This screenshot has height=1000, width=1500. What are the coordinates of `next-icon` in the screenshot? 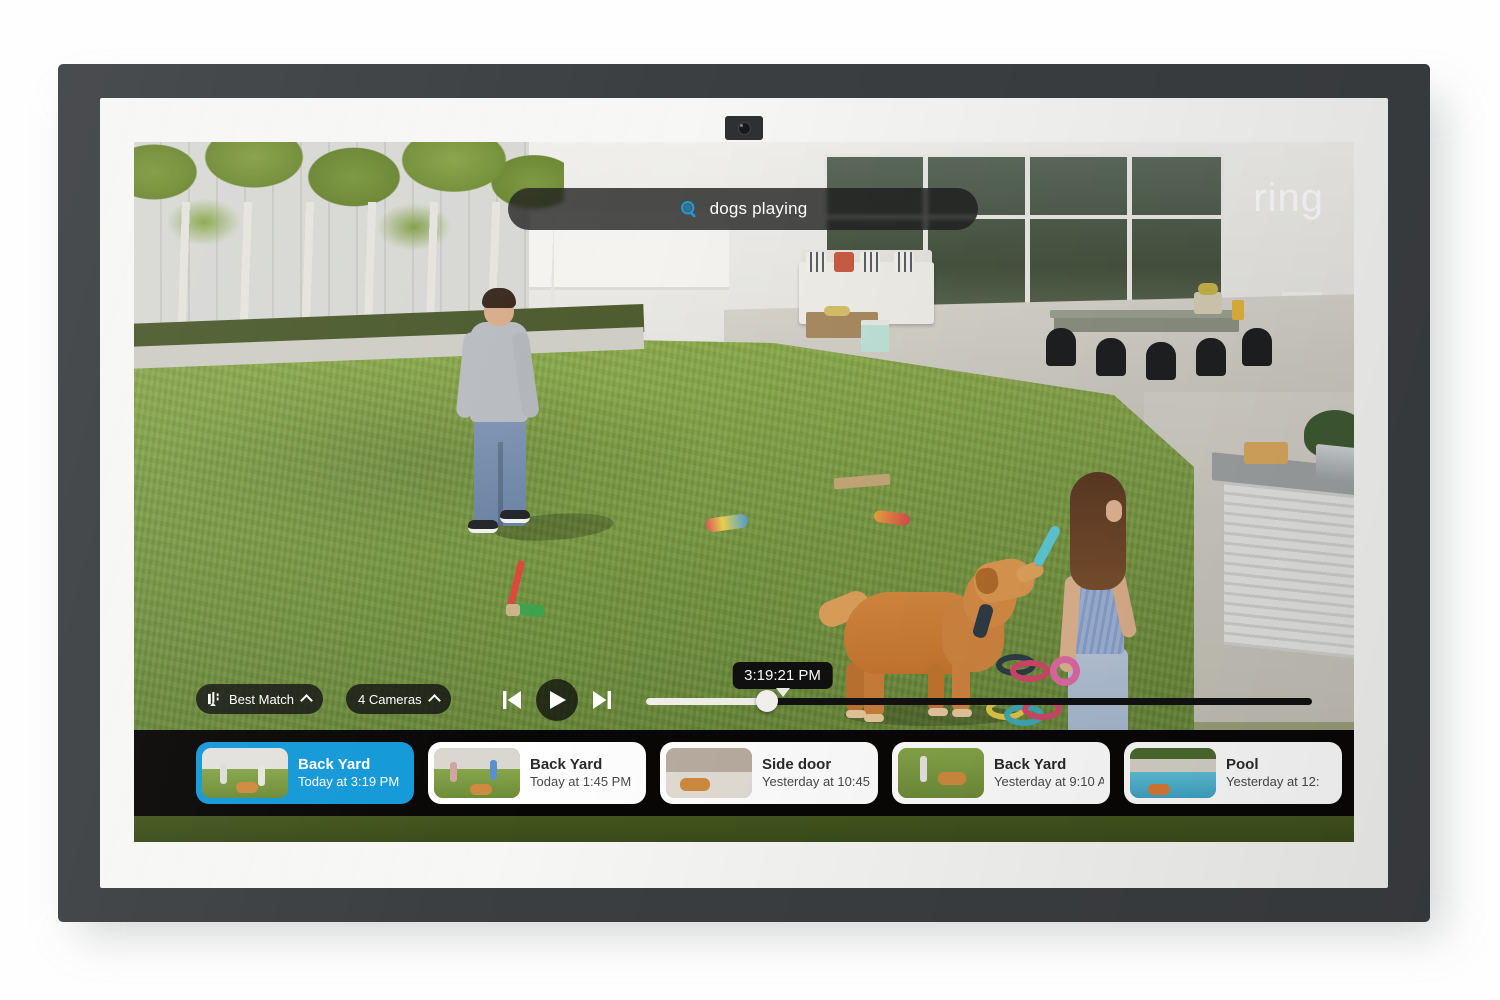 It's located at (602, 700).